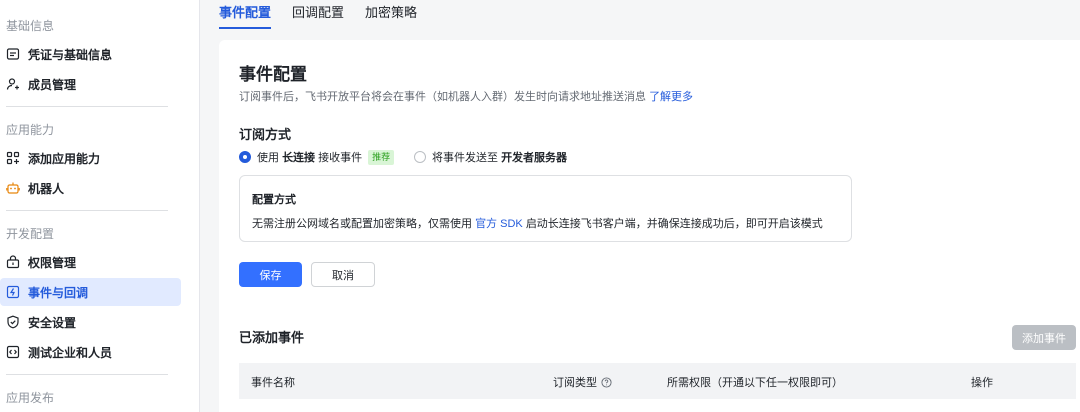  Describe the element at coordinates (575, 383) in the screenshot. I see `column-header-label: 订阅类型` at that location.